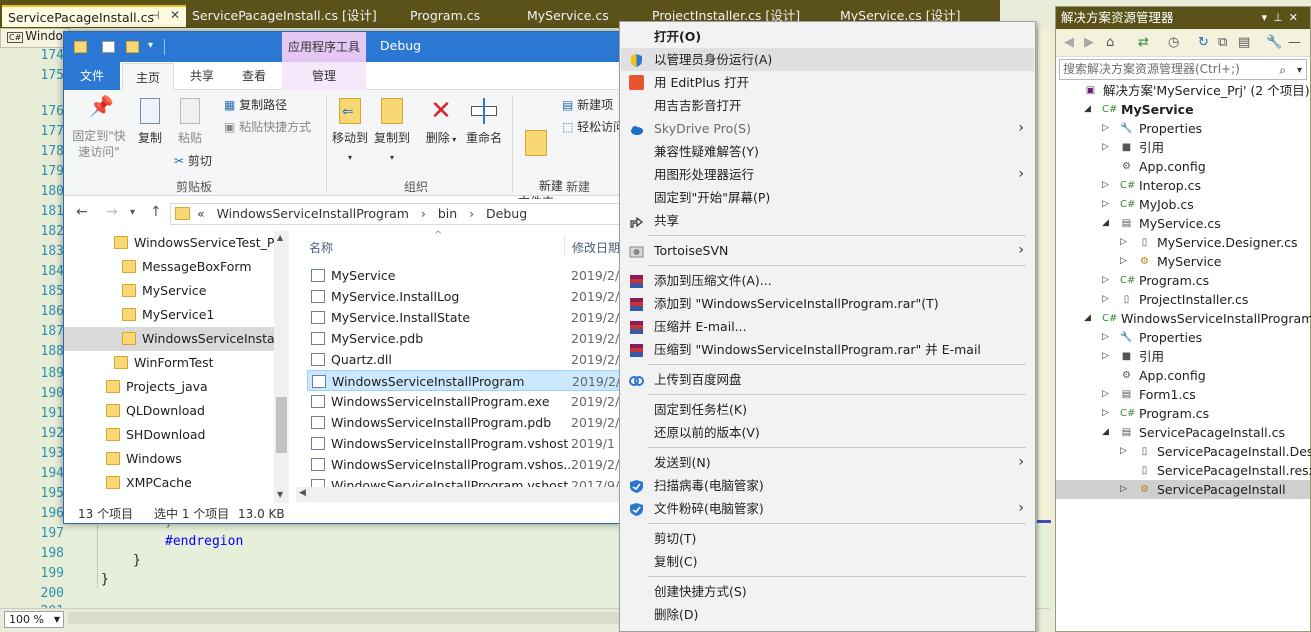 The image size is (1311, 632). What do you see at coordinates (1183, 242) in the screenshot?
I see `solution-tree-item: ▷ ▯ MyService.Designer.cs` at bounding box center [1183, 242].